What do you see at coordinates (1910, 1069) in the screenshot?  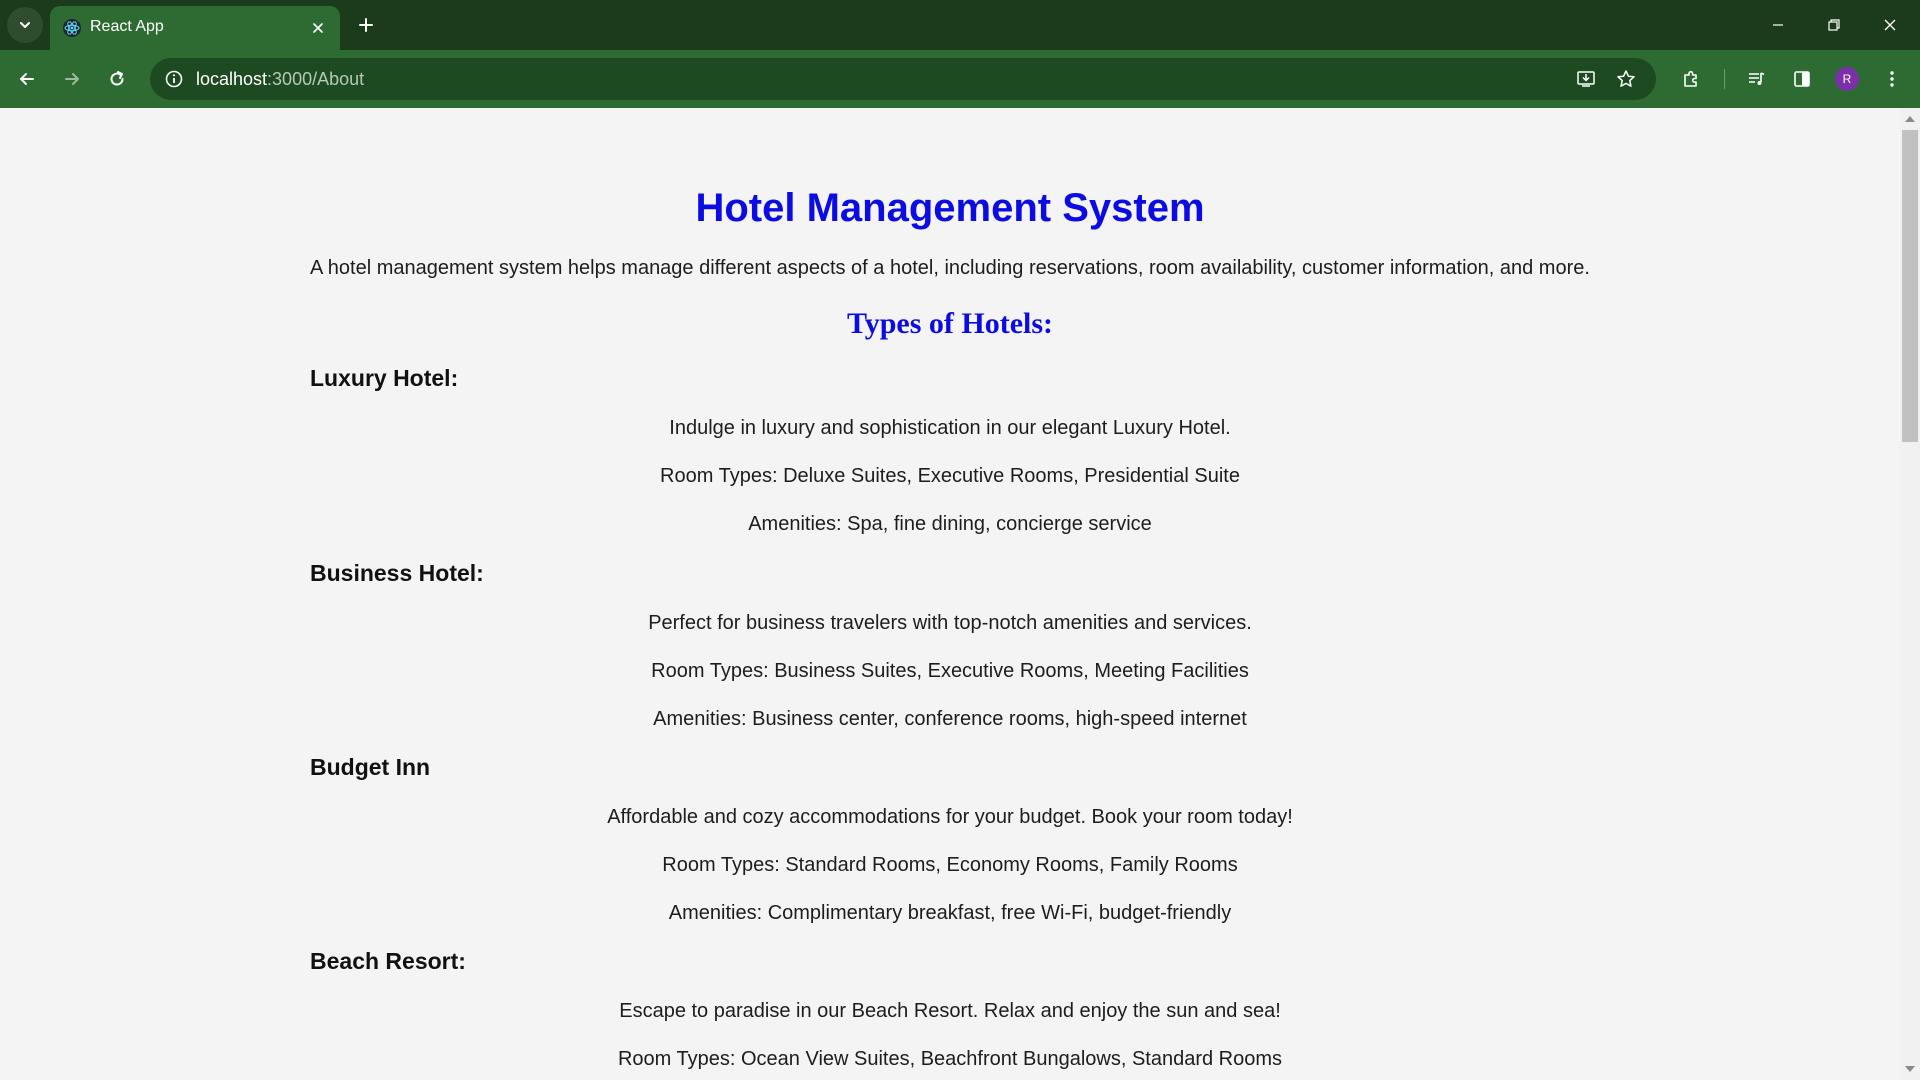 I see `scroll-down-arrow` at bounding box center [1910, 1069].